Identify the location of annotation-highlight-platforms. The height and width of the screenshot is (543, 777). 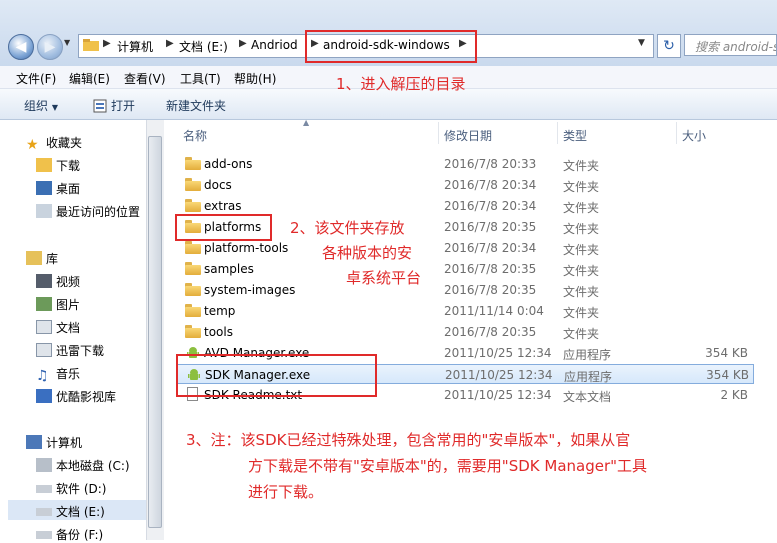
(223, 227).